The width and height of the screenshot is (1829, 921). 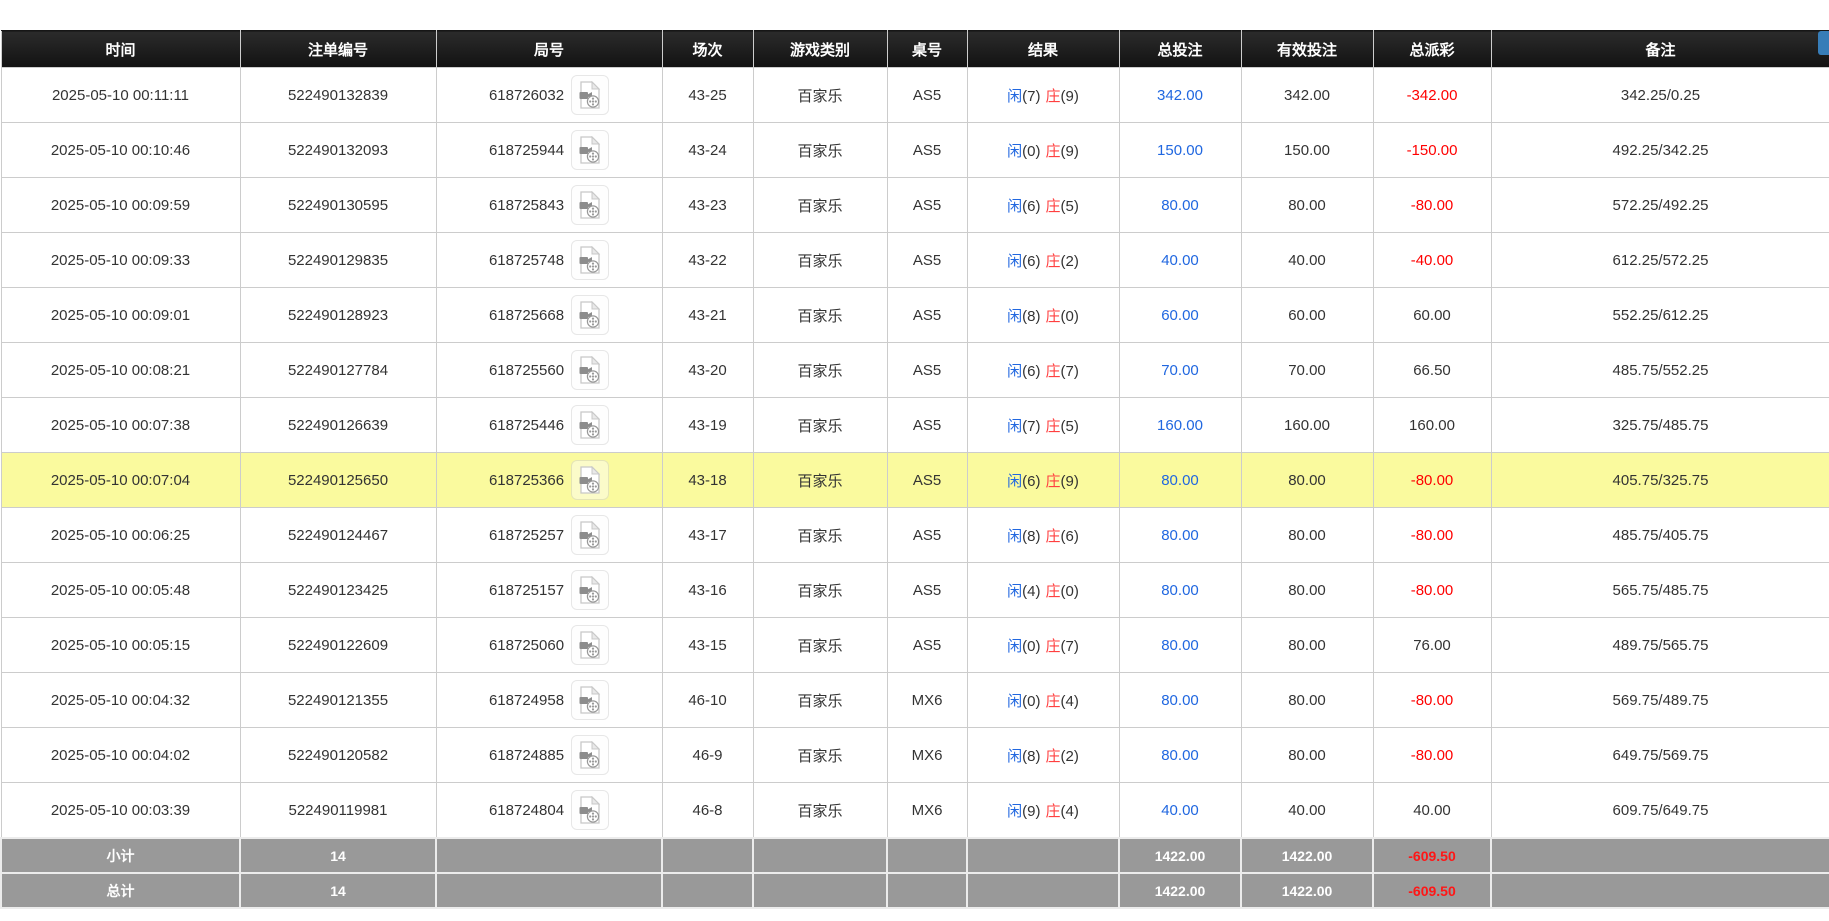 I want to click on round-number: 618725748, so click(x=526, y=260).